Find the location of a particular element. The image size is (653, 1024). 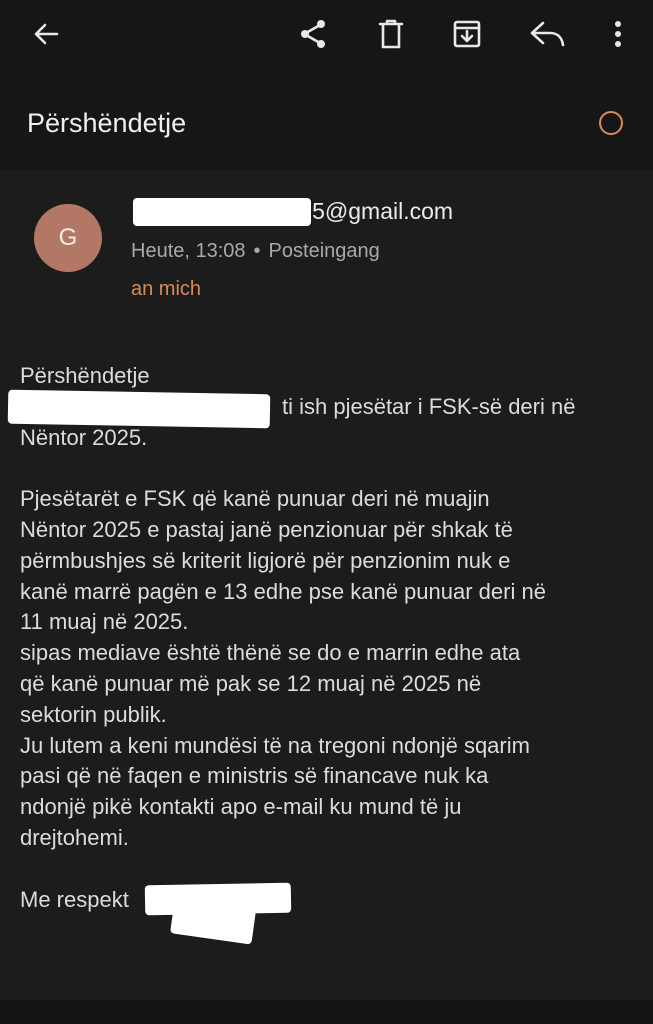

sender-avatar: G is located at coordinates (68, 238).